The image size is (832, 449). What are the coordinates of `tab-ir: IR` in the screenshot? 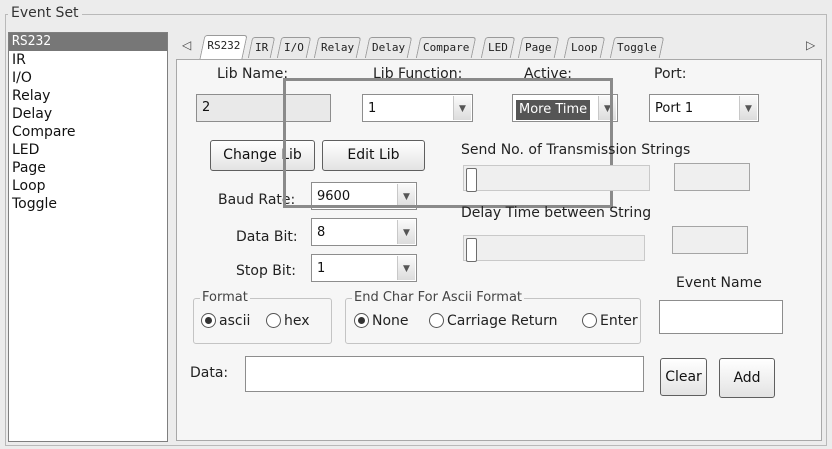 It's located at (261, 47).